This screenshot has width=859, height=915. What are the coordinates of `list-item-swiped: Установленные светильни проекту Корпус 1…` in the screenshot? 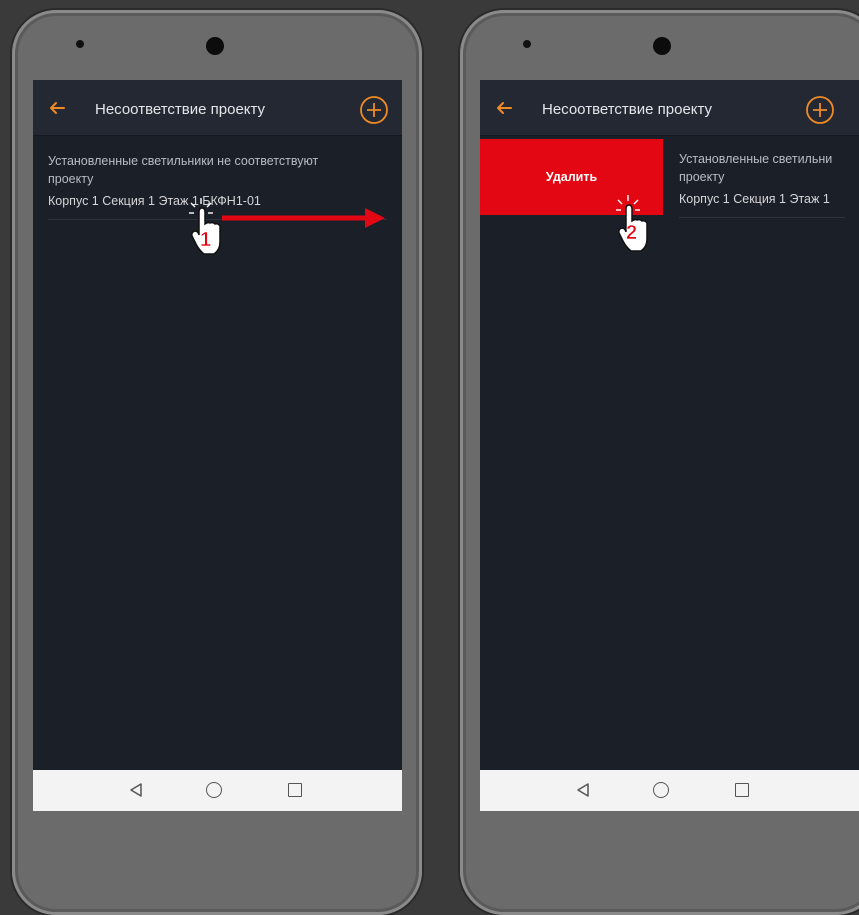 It's located at (769, 185).